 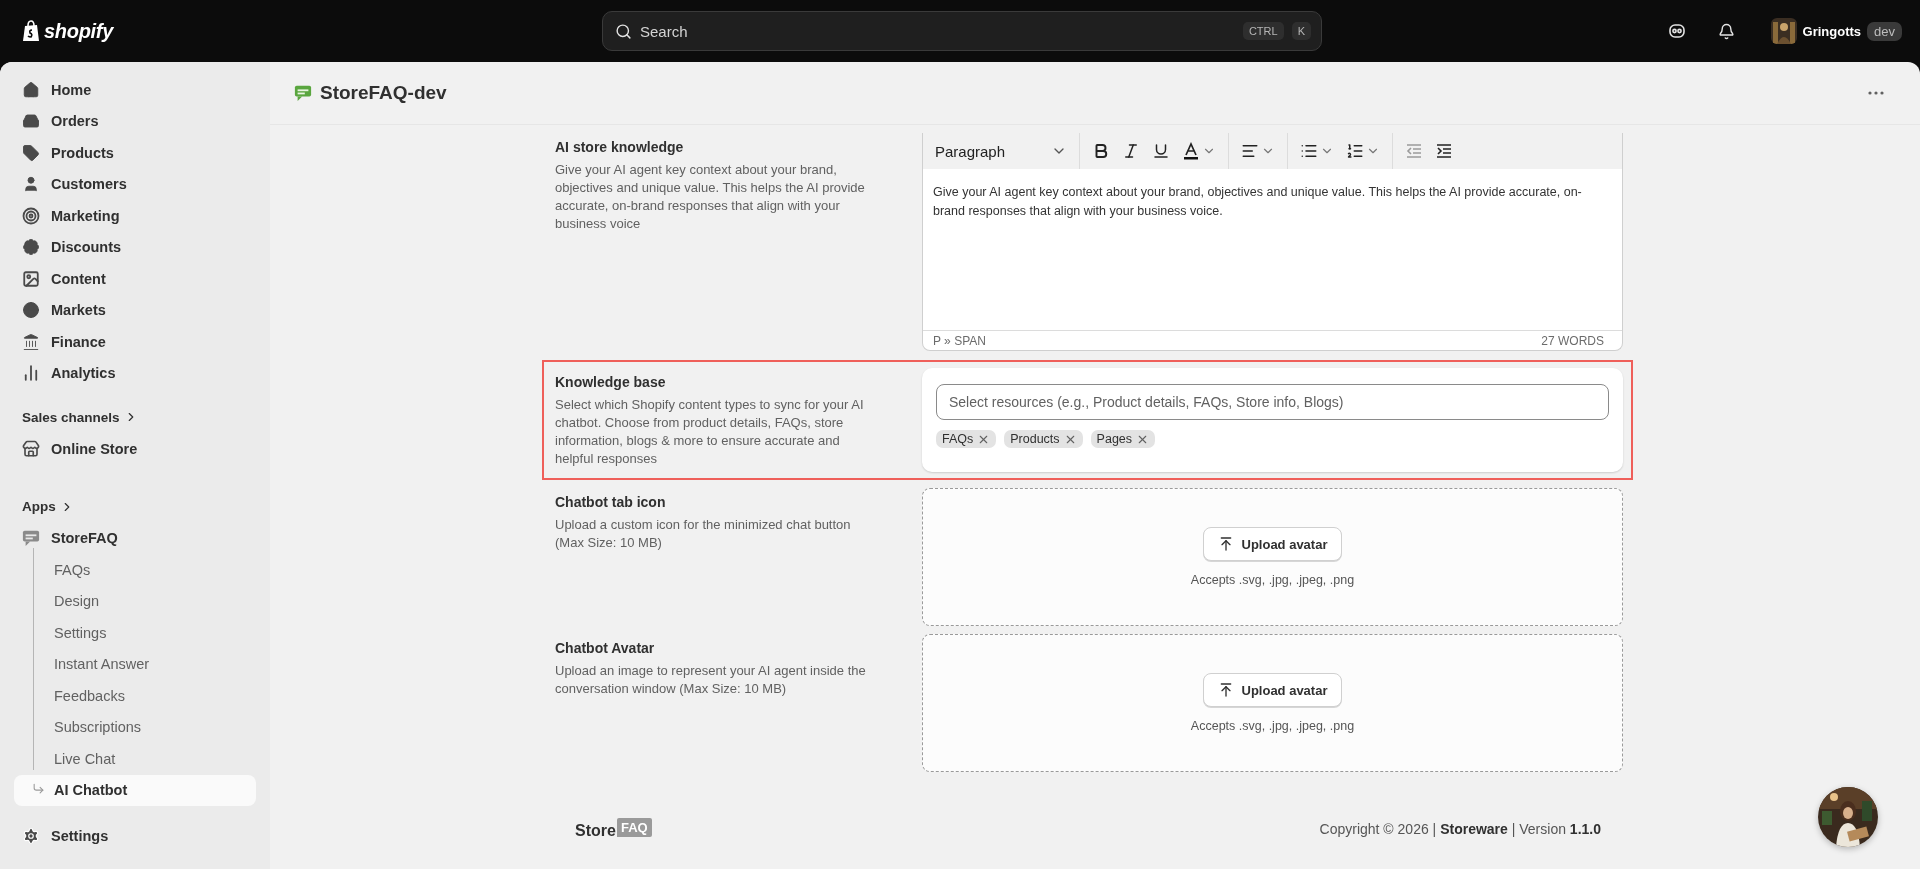 I want to click on nav-item: Analytics, so click(x=135, y=373).